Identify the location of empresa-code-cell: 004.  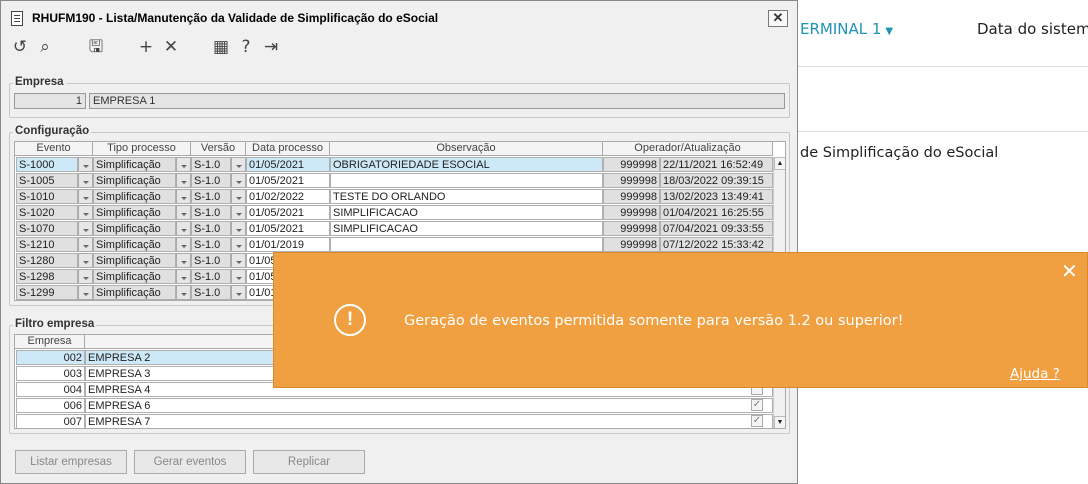
(50, 389).